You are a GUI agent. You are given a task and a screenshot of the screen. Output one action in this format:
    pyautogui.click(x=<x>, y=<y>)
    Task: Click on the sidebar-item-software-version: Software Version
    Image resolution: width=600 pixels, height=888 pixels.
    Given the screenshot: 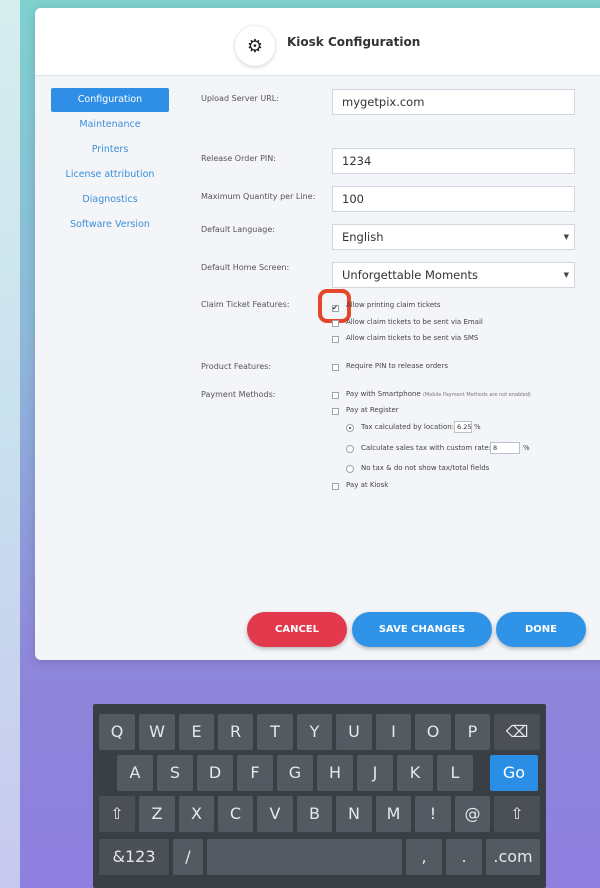 What is the action you would take?
    pyautogui.click(x=110, y=225)
    